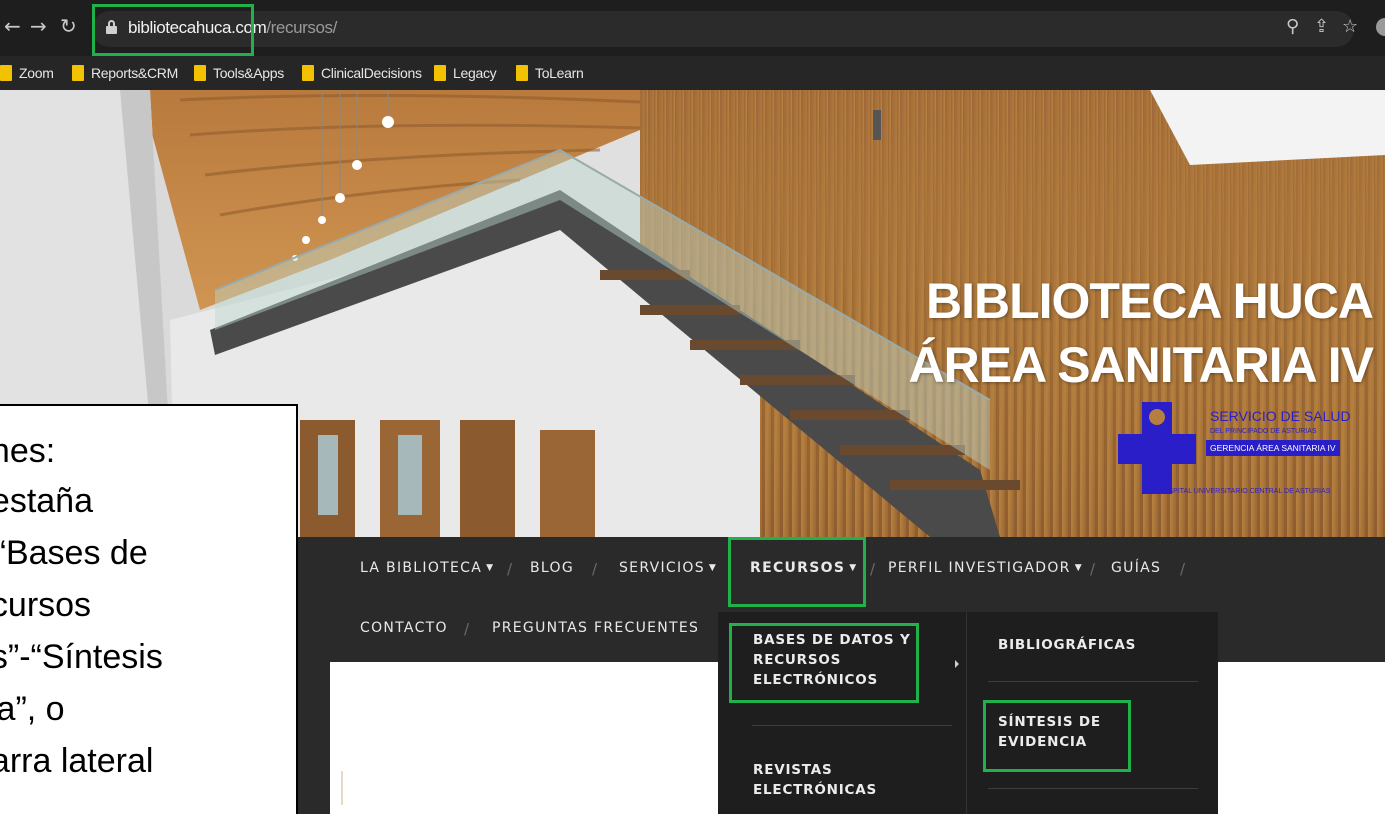 This screenshot has width=1385, height=814. I want to click on nav-blog: BLOG, so click(552, 568).